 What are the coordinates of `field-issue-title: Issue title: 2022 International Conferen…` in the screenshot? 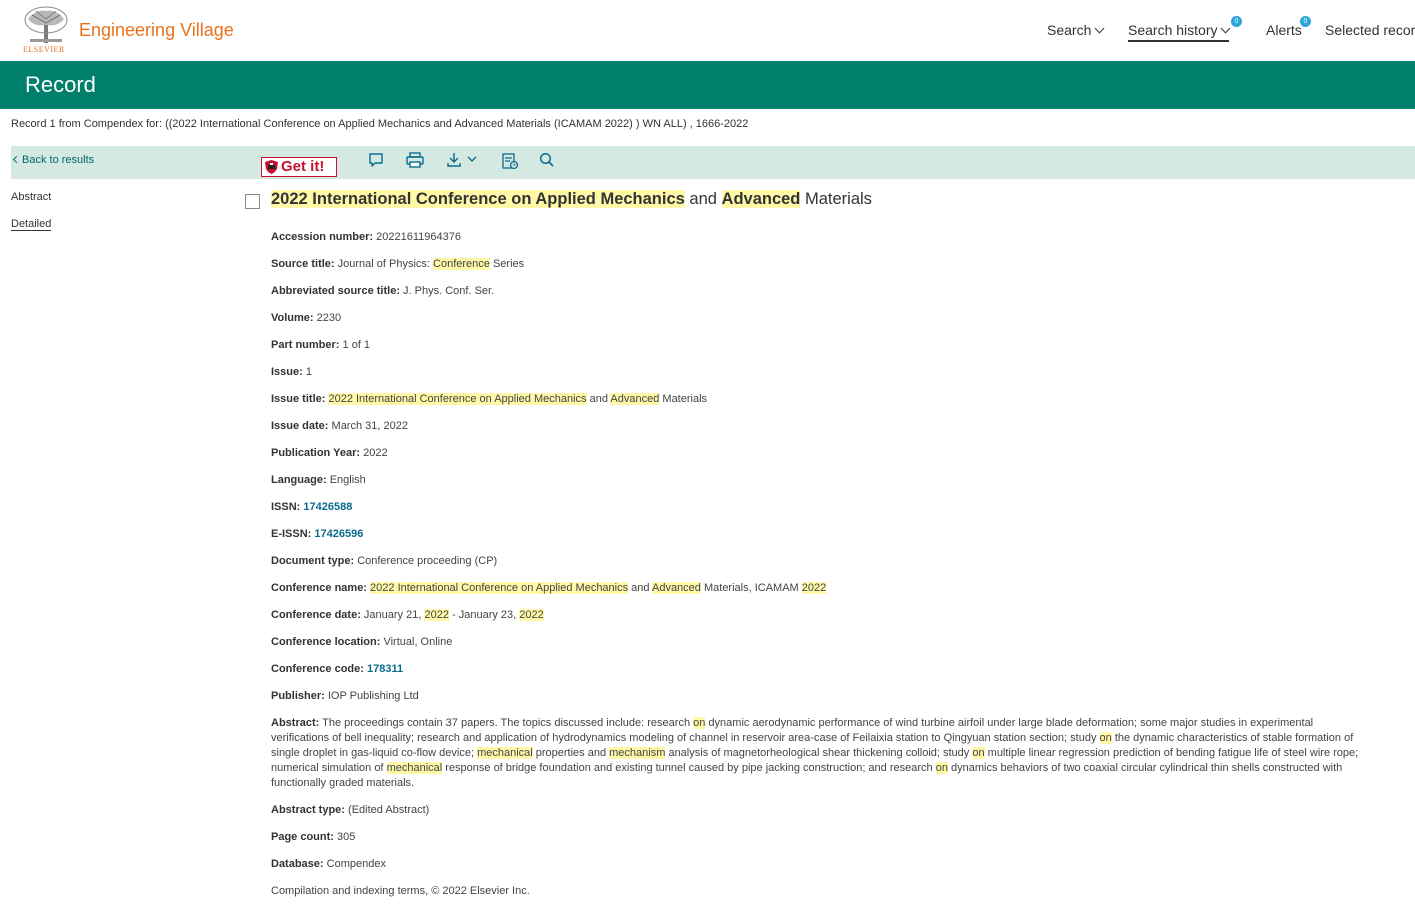 It's located at (489, 399).